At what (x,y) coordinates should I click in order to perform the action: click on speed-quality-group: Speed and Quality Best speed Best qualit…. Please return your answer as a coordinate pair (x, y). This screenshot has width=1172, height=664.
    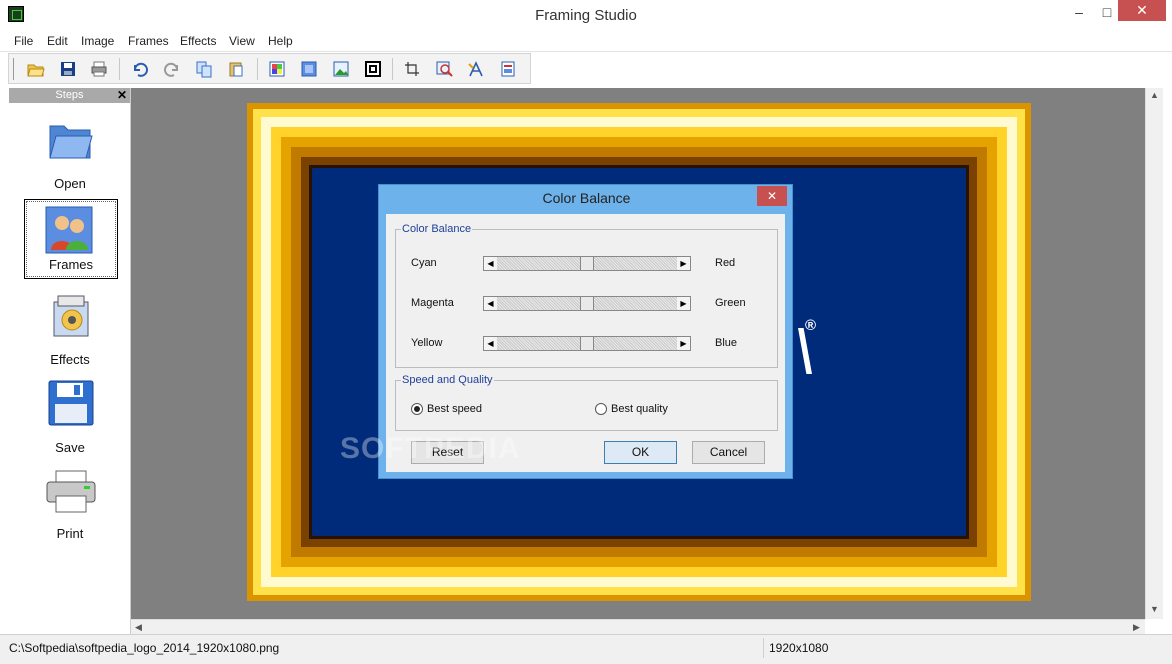
    Looking at the image, I should click on (586, 402).